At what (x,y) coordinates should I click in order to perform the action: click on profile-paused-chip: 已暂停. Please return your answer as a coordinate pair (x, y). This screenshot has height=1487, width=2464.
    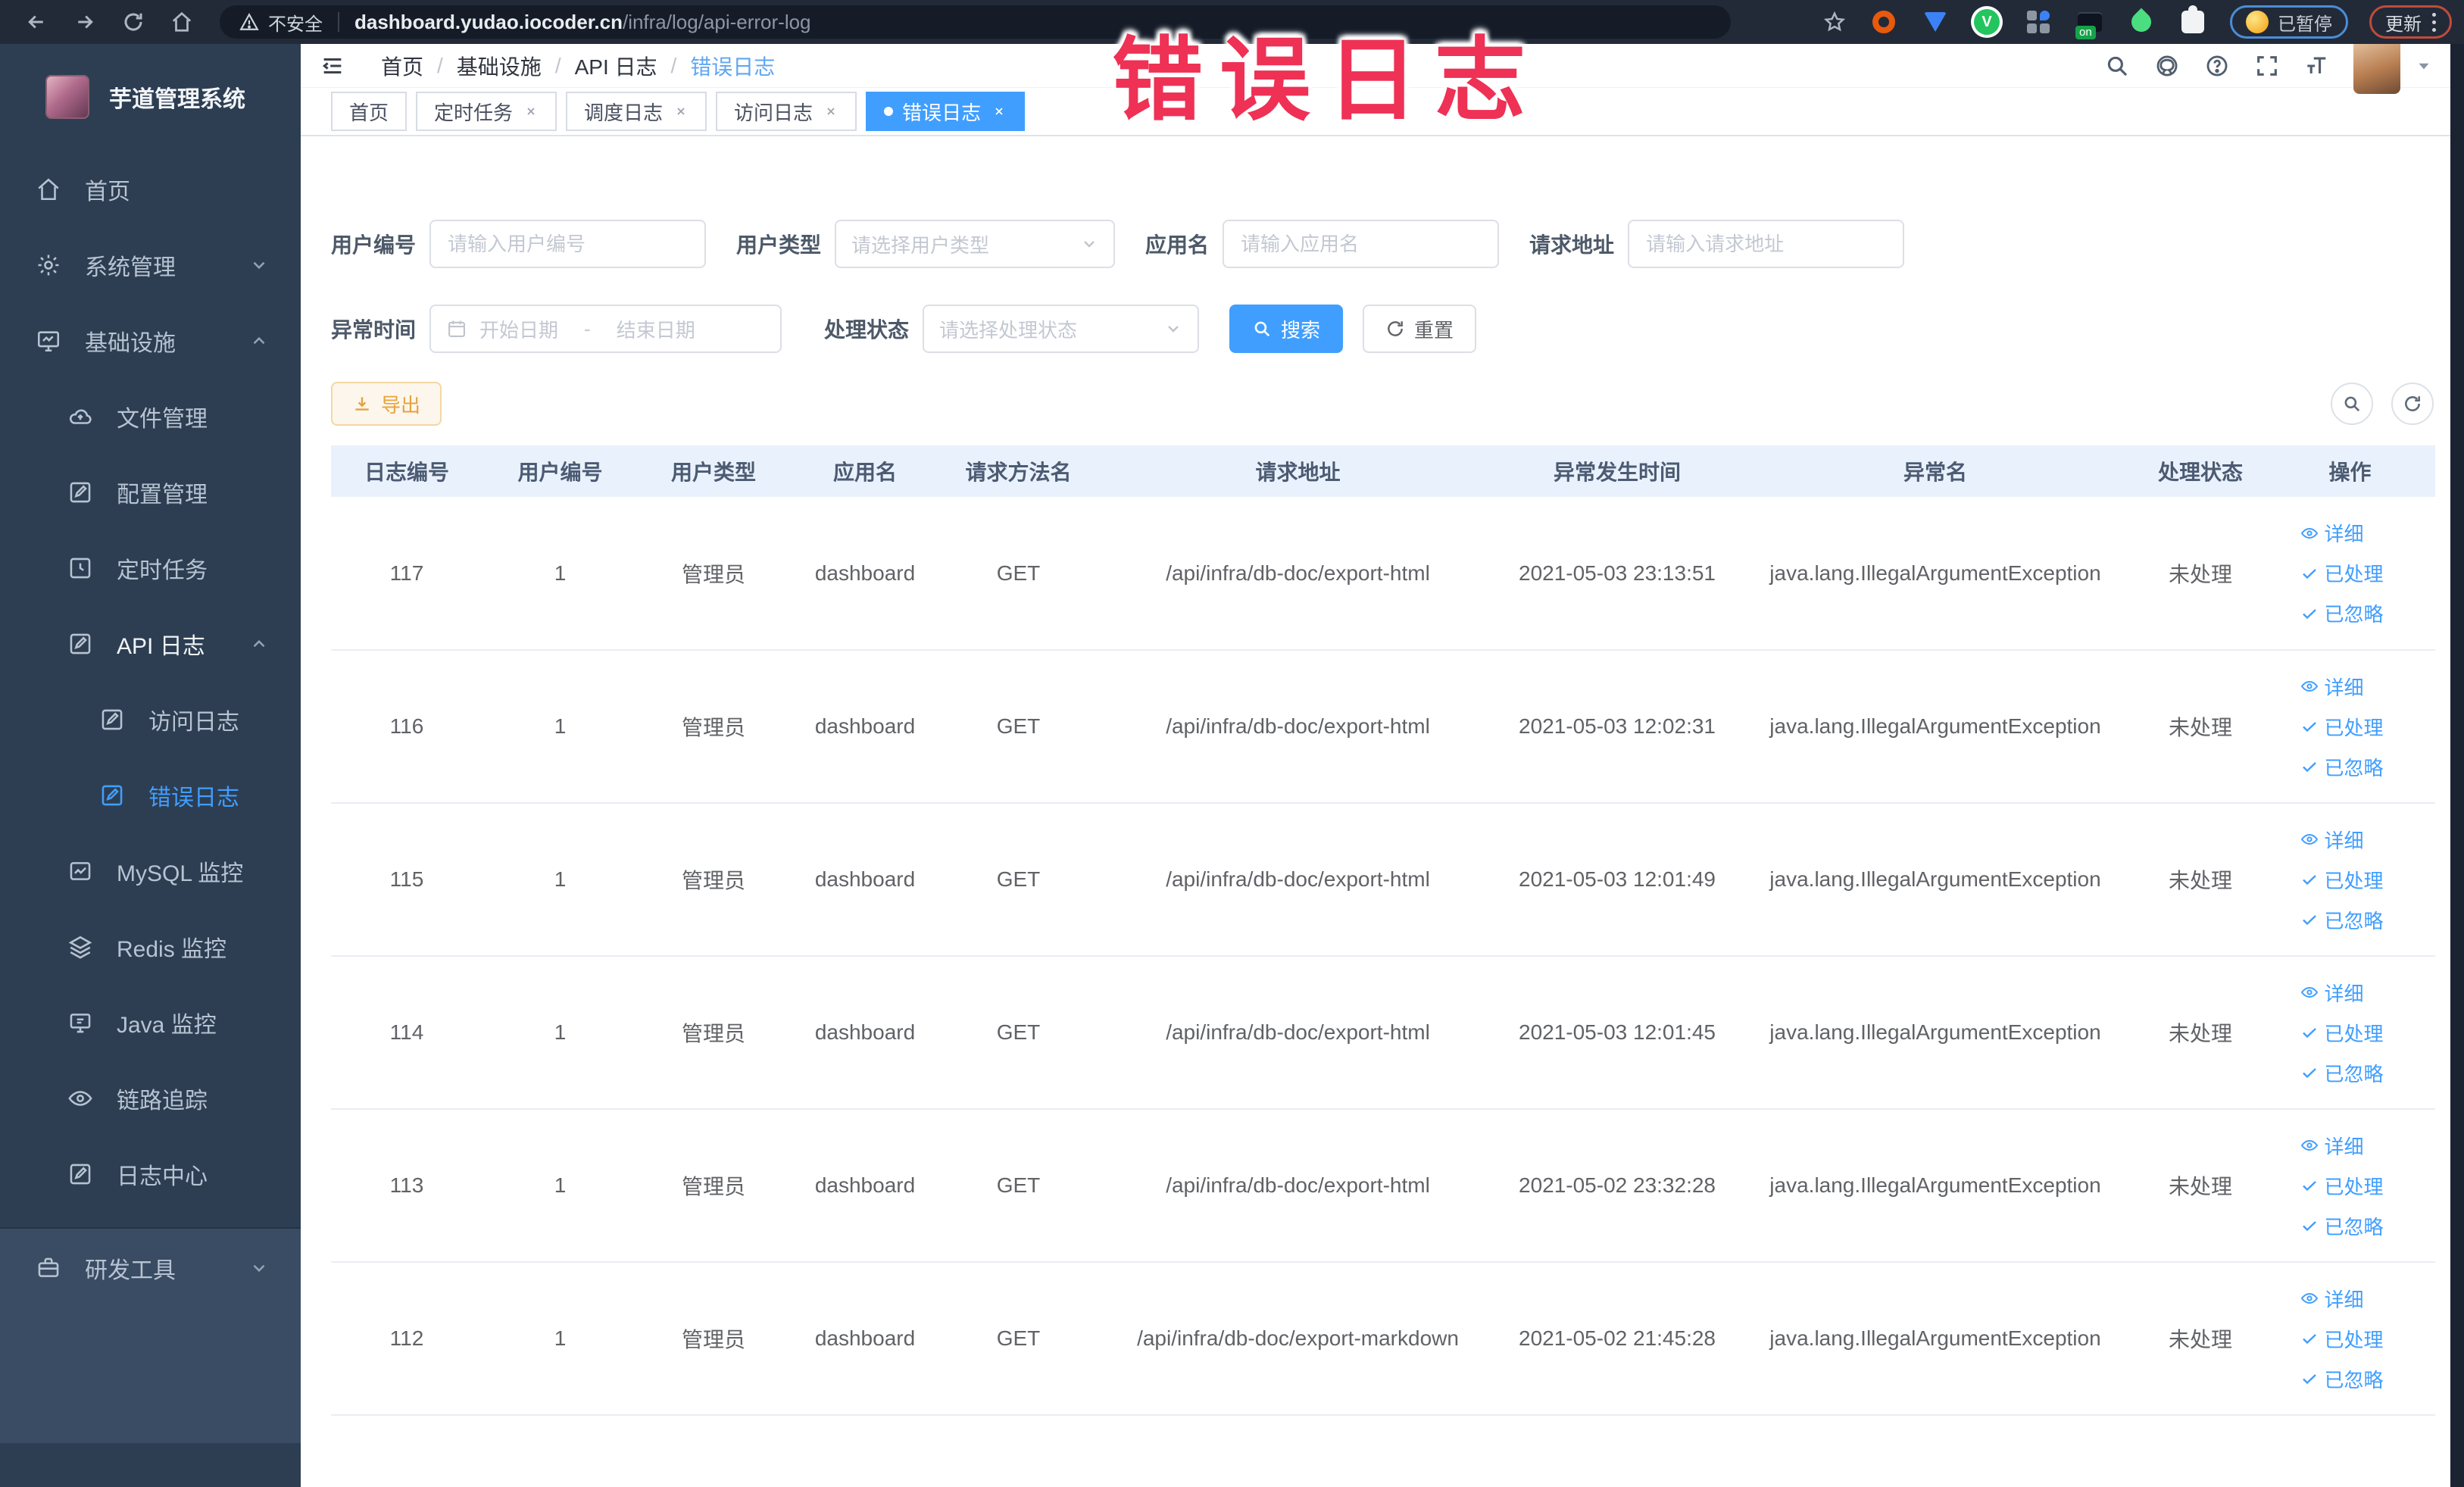
    Looking at the image, I should click on (2289, 22).